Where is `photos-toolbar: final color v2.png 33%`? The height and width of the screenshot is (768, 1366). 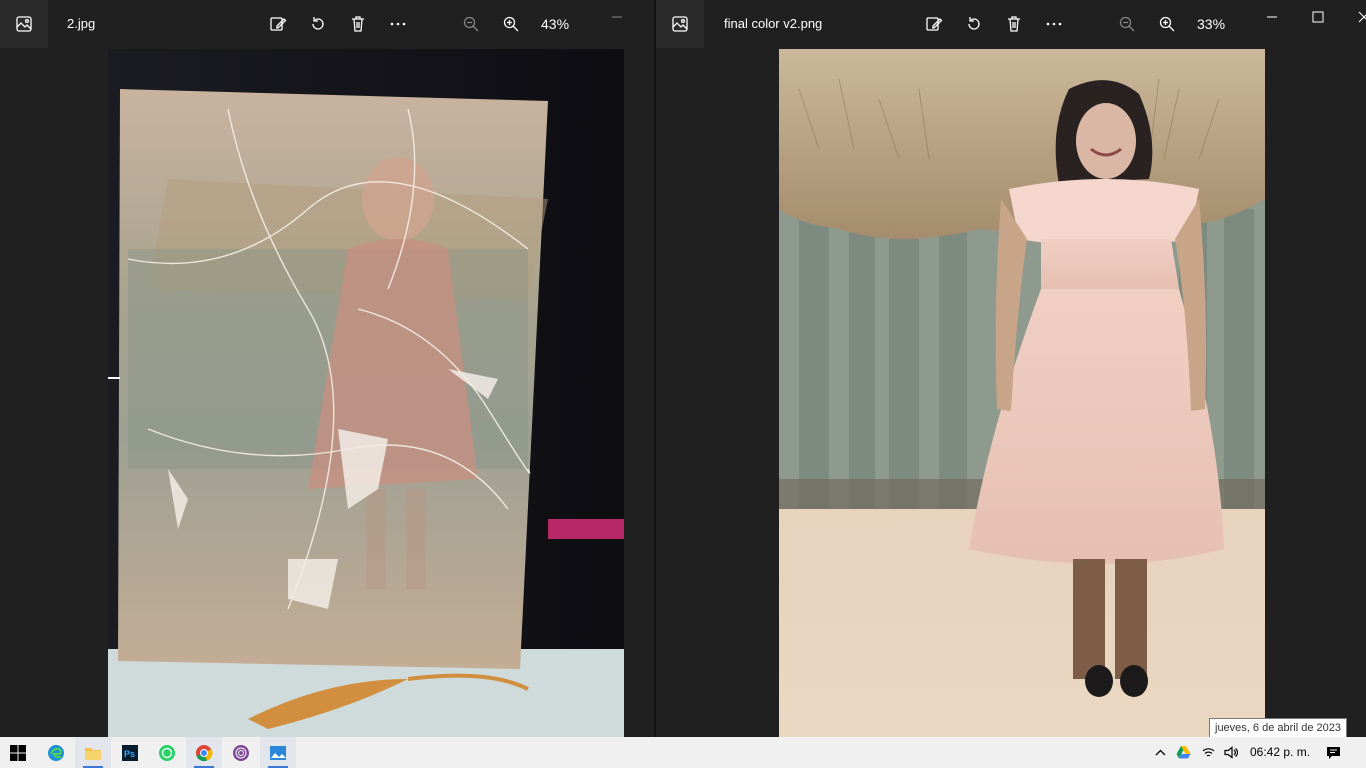
photos-toolbar: final color v2.png 33% is located at coordinates (1011, 24).